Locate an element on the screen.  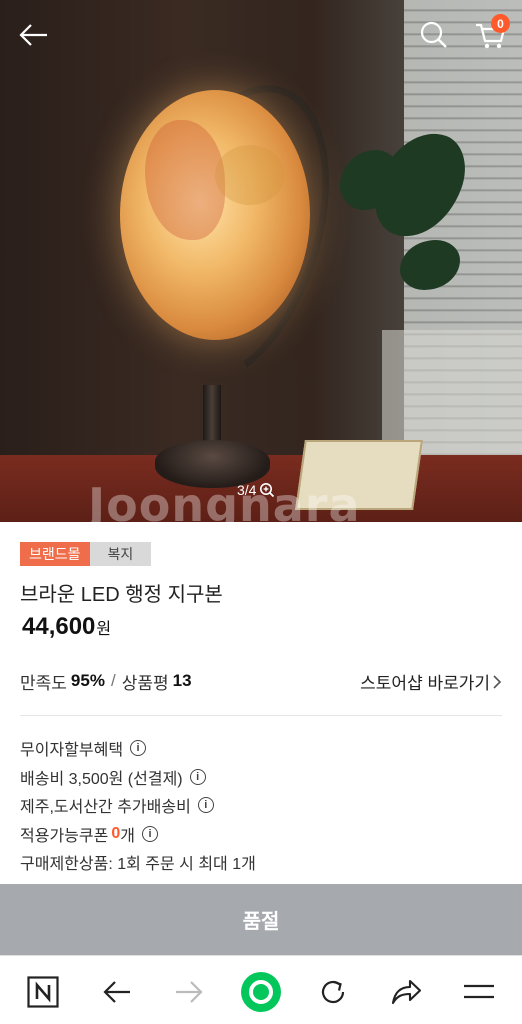
extra-shipping-info: 제주,도서산간 추가배송비 i is located at coordinates (138, 805).